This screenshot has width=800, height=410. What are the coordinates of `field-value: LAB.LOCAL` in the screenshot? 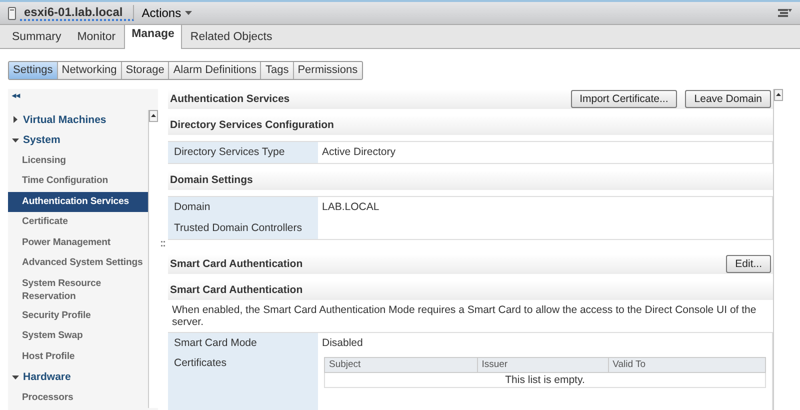 It's located at (350, 208).